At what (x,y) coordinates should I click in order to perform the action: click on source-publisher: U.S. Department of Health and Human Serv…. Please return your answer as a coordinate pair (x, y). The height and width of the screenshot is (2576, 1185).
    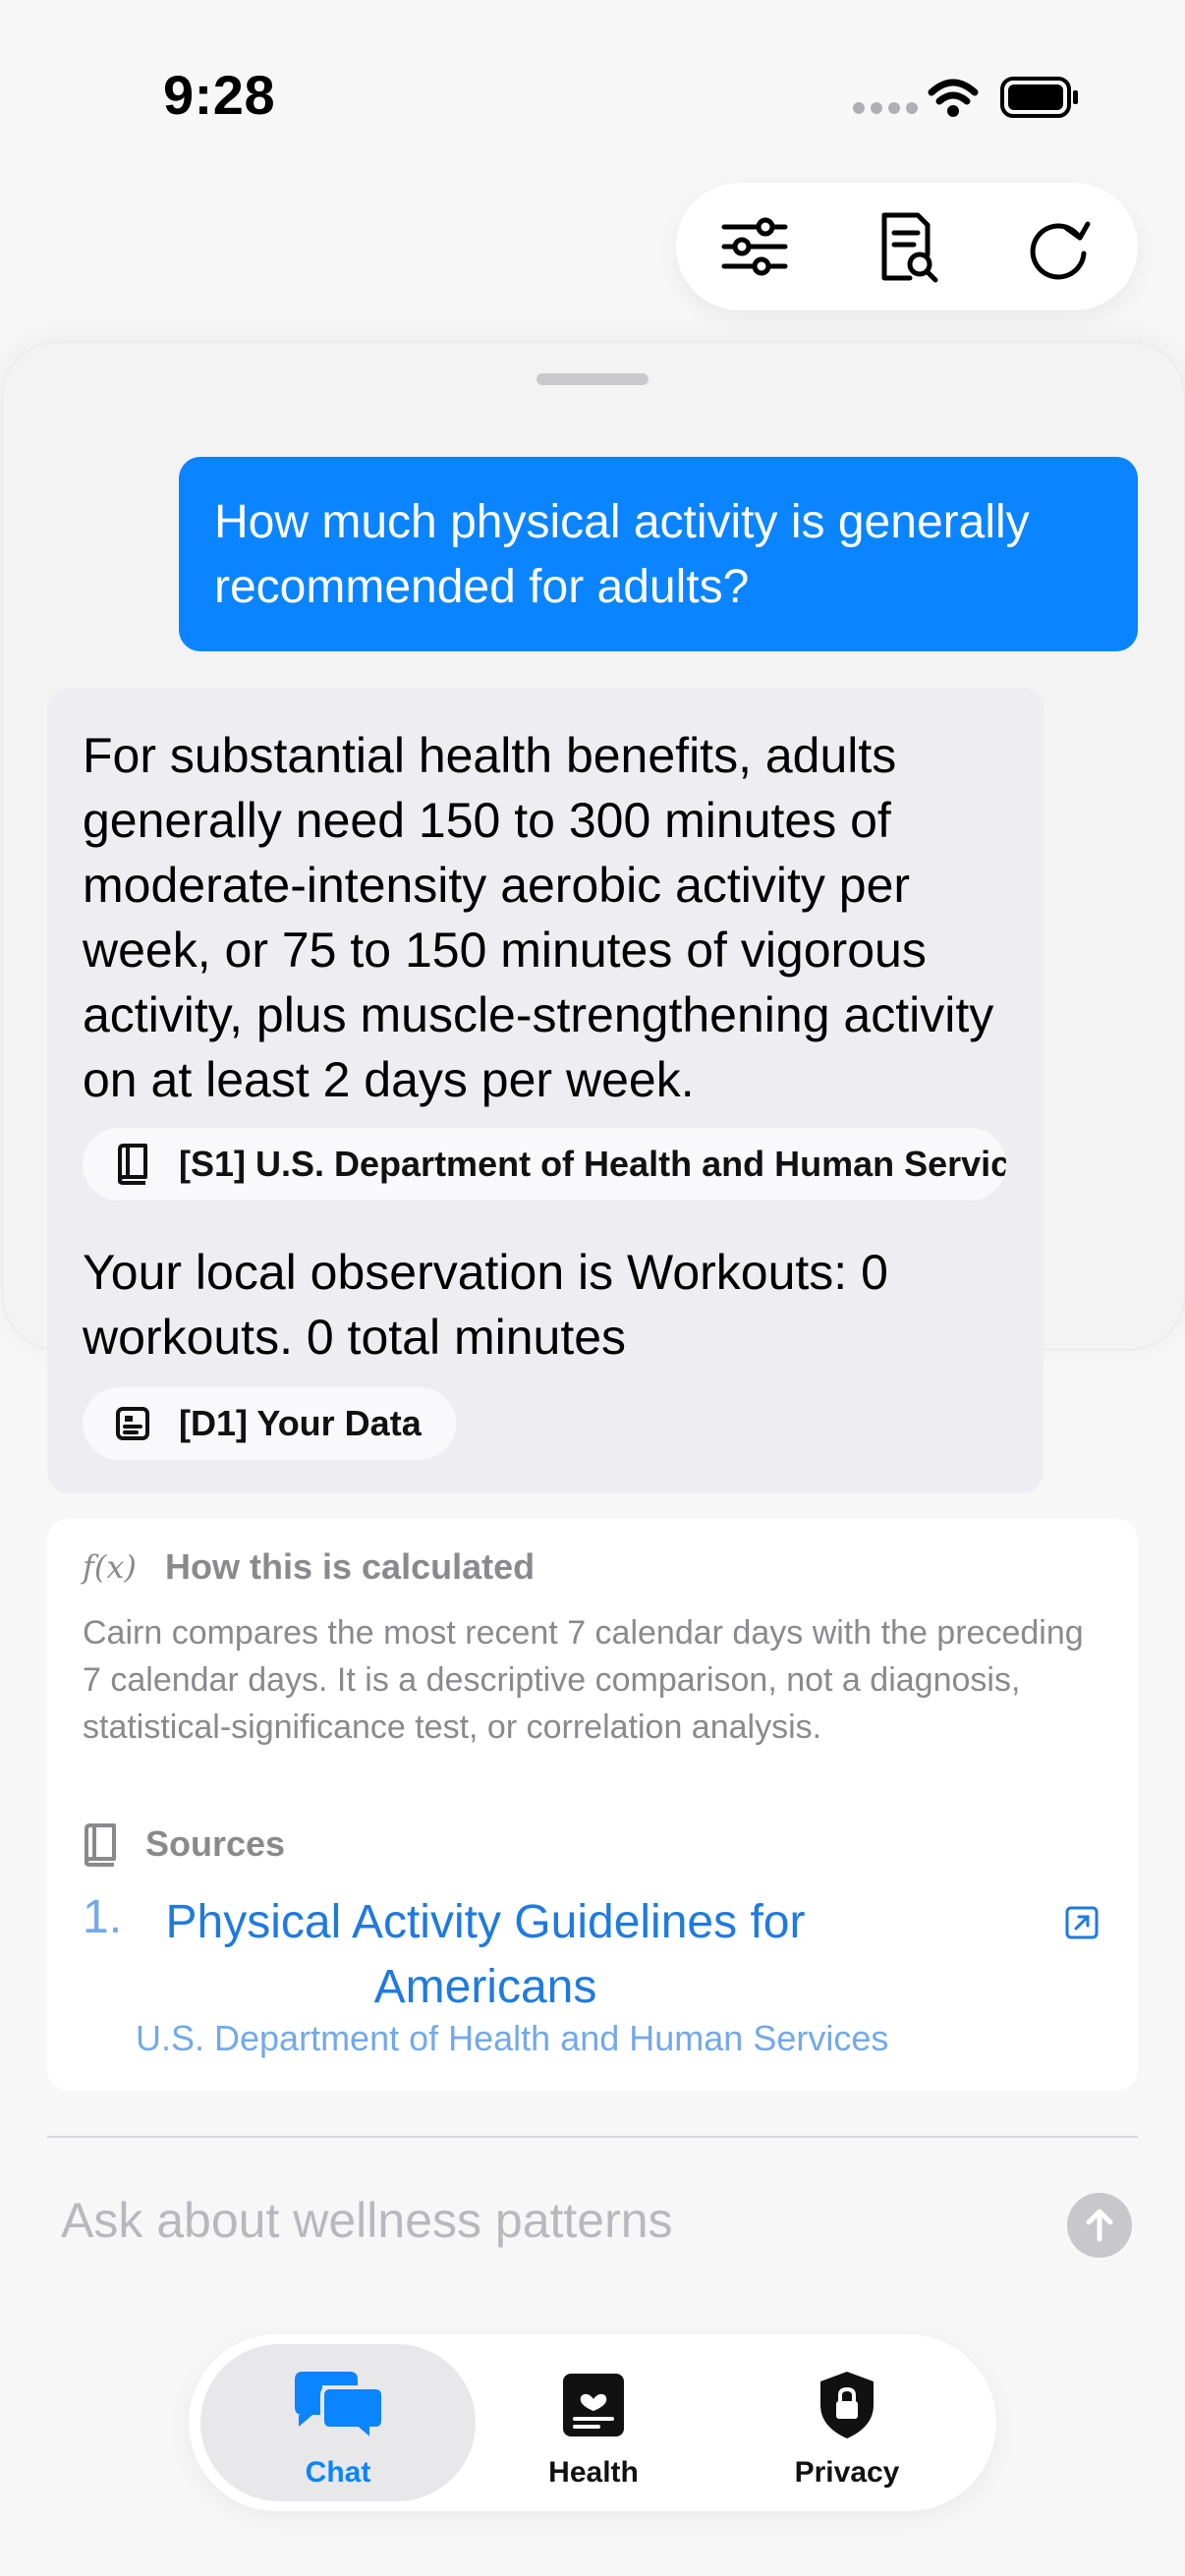
    Looking at the image, I should click on (513, 2038).